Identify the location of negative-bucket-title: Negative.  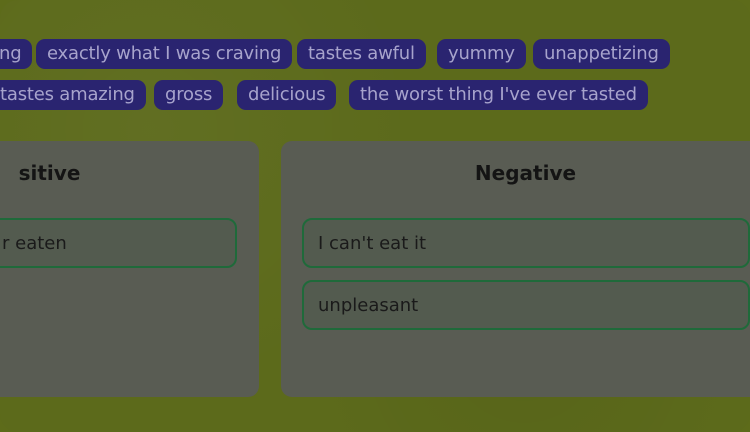
(525, 173).